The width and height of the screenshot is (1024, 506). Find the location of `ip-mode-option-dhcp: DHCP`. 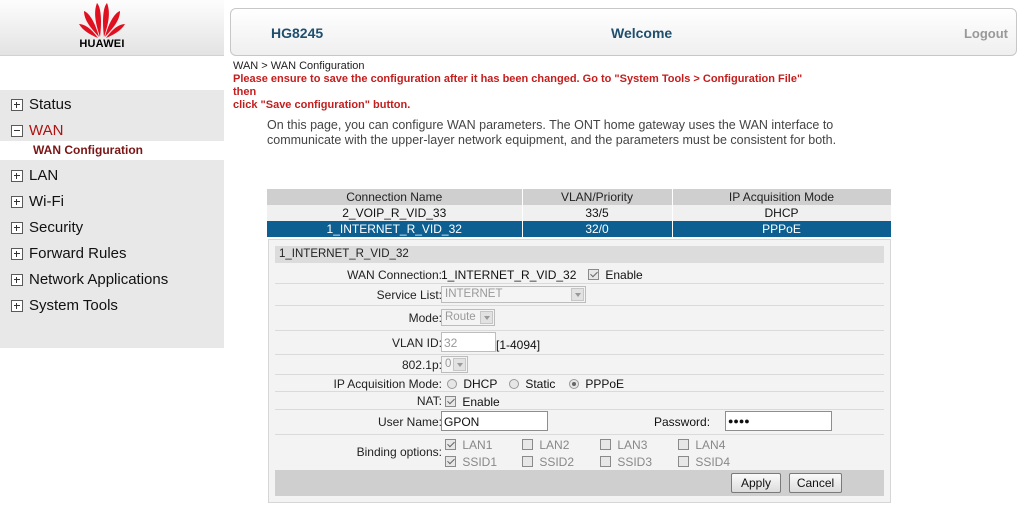

ip-mode-option-dhcp: DHCP is located at coordinates (472, 384).